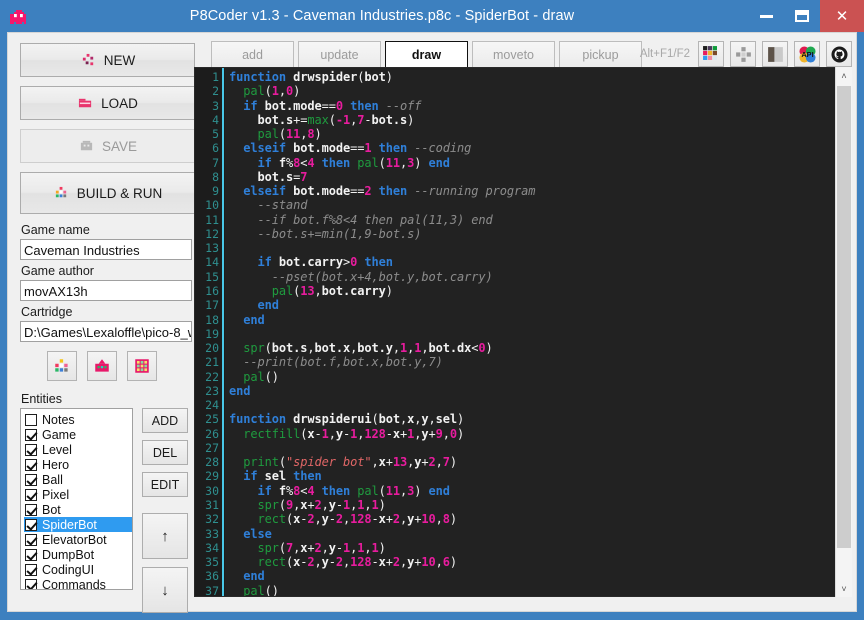  What do you see at coordinates (212, 547) in the screenshot?
I see `line-number: 34` at bounding box center [212, 547].